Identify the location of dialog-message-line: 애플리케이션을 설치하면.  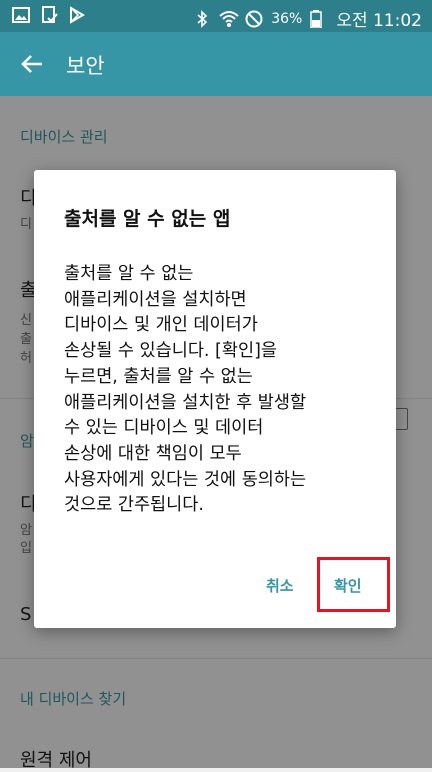
(155, 299).